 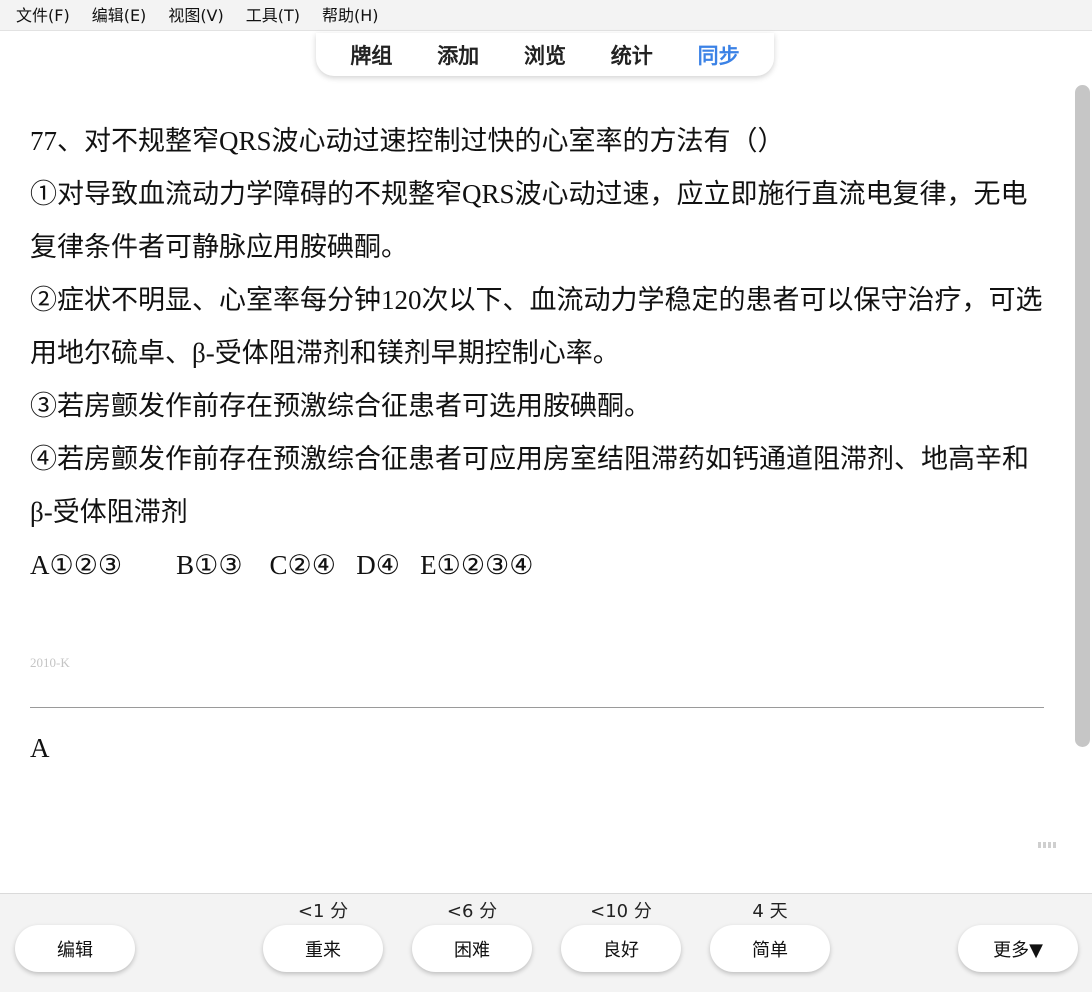 What do you see at coordinates (323, 911) in the screenshot?
I see `again-interval: <1 分` at bounding box center [323, 911].